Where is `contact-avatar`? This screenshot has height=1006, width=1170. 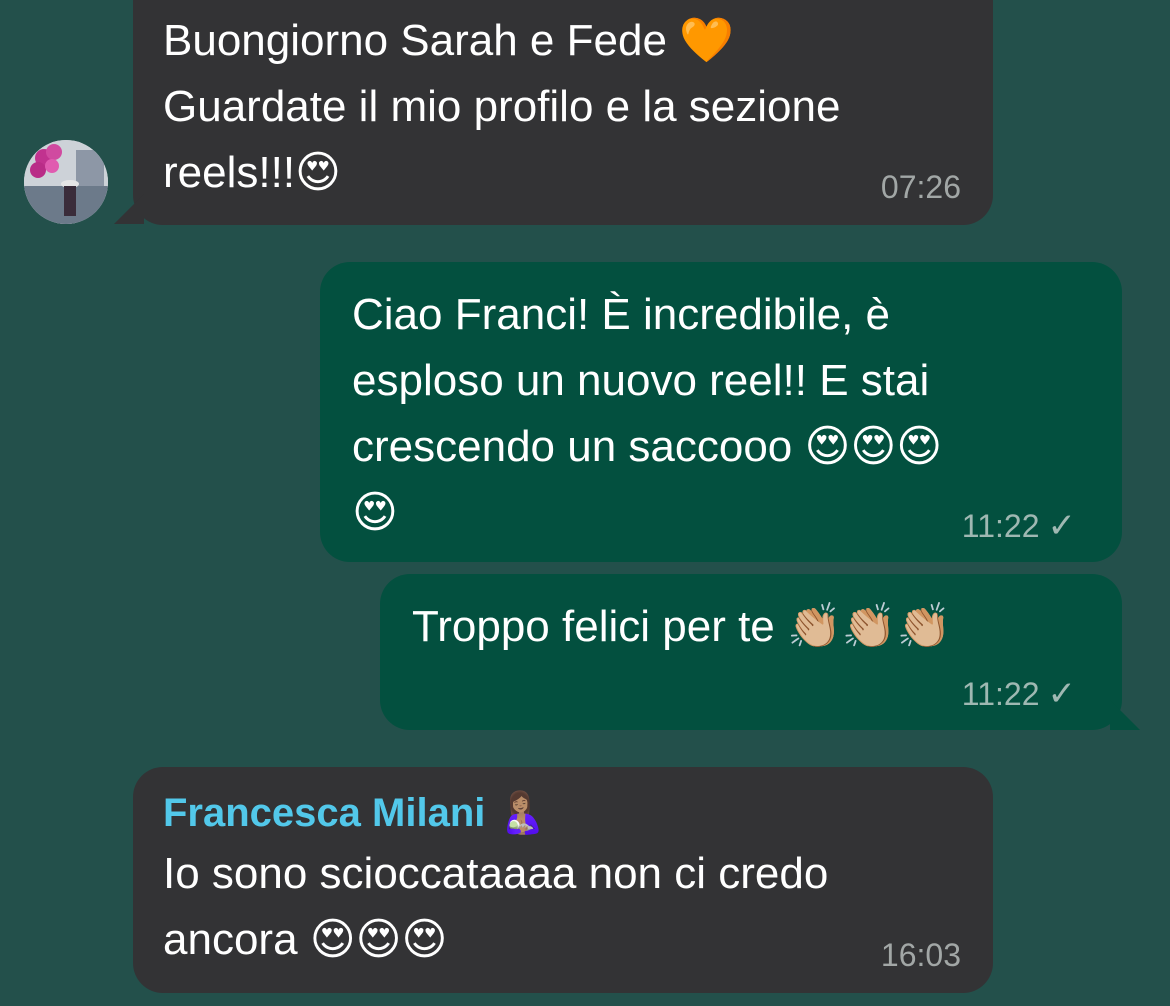 contact-avatar is located at coordinates (66, 182).